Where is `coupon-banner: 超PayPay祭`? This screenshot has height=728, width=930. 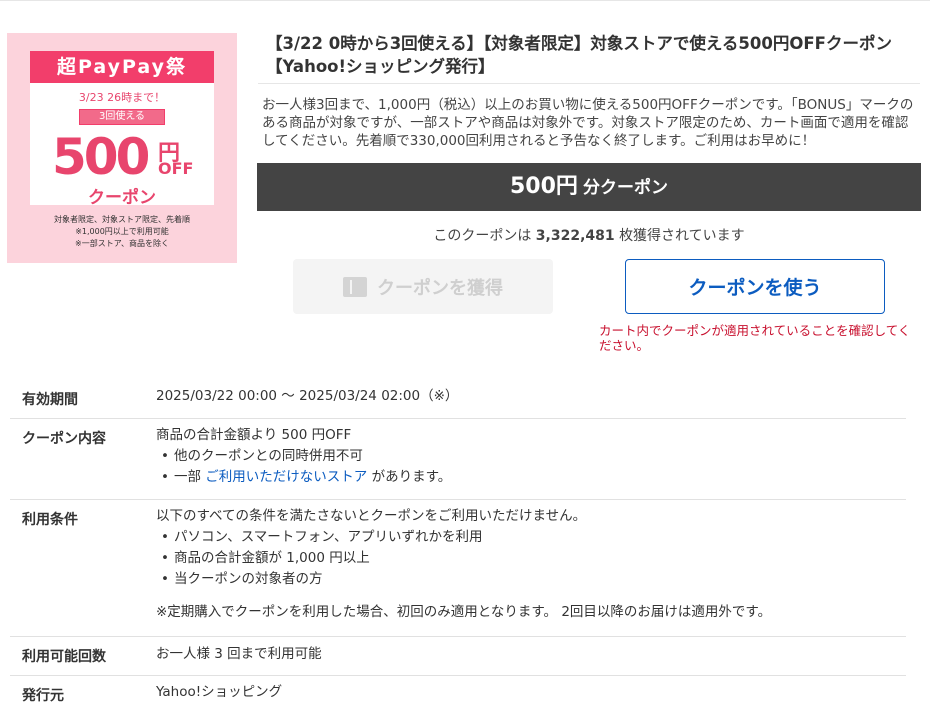
coupon-banner: 超PayPay祭 is located at coordinates (122, 67).